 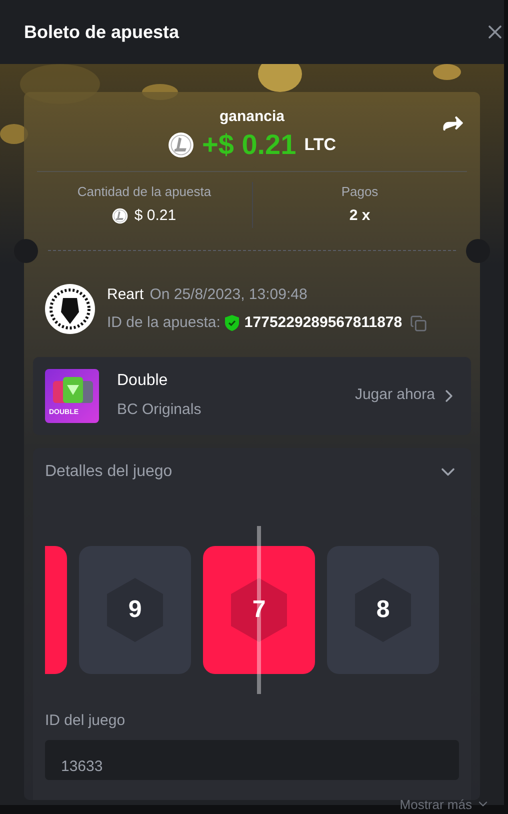 I want to click on tile-number: 7, so click(x=259, y=609).